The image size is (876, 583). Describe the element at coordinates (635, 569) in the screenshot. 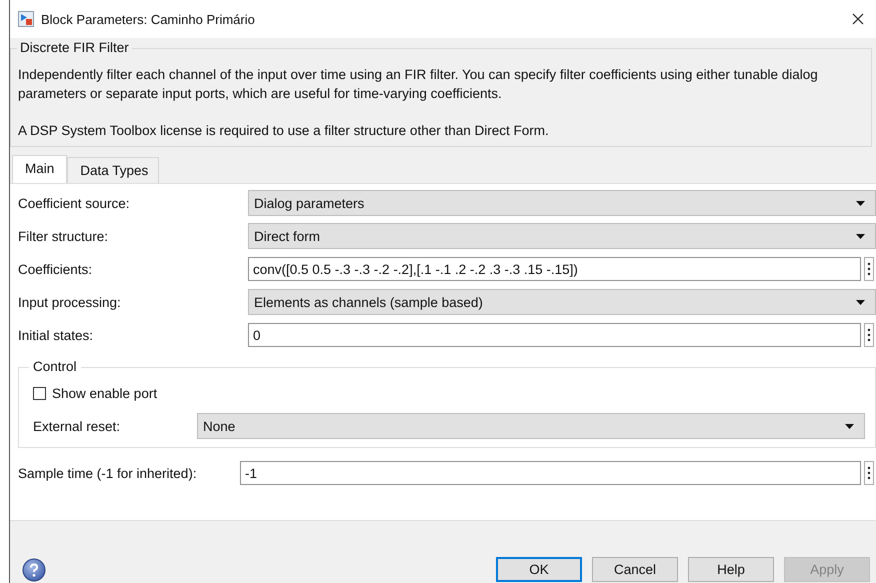

I see `dialog-button: Cancel` at that location.